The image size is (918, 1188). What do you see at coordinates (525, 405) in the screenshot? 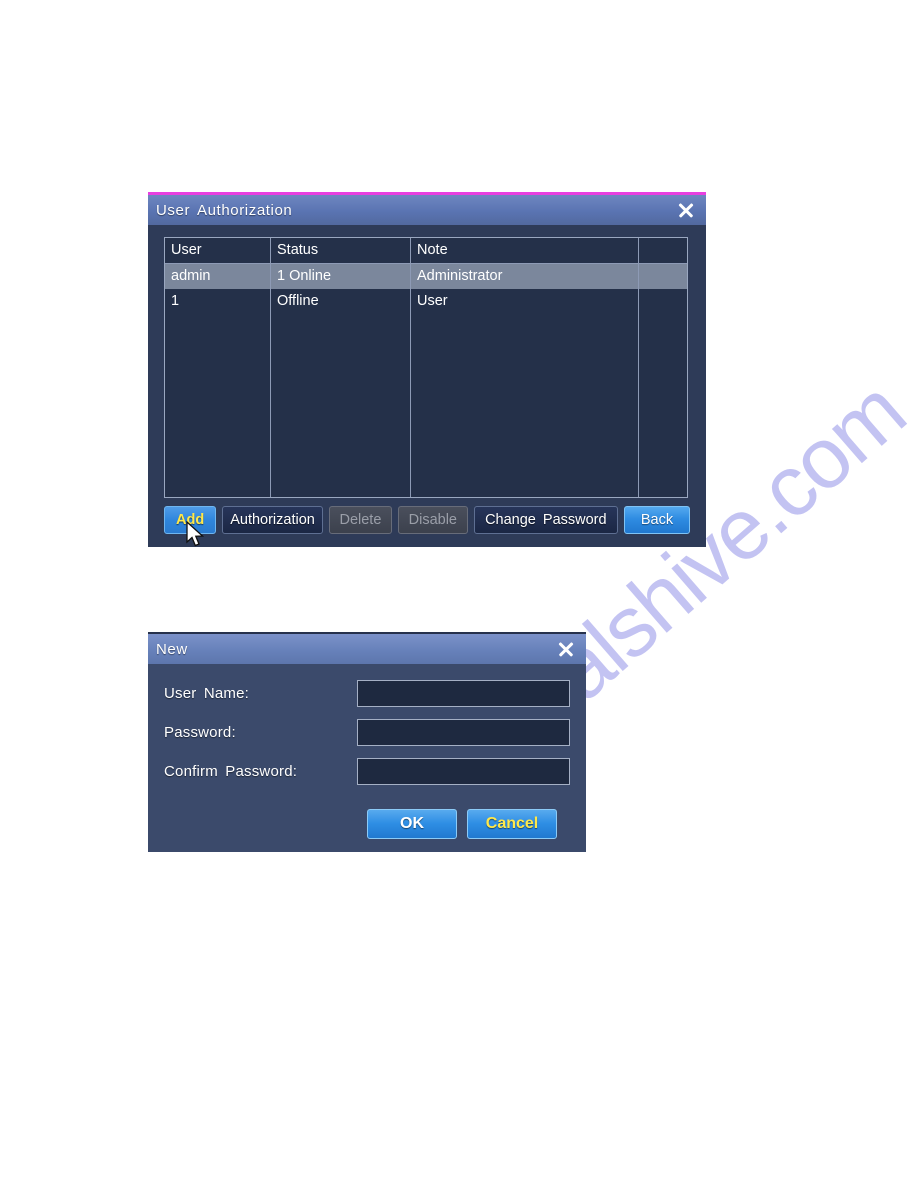
I see `empty-col-note` at bounding box center [525, 405].